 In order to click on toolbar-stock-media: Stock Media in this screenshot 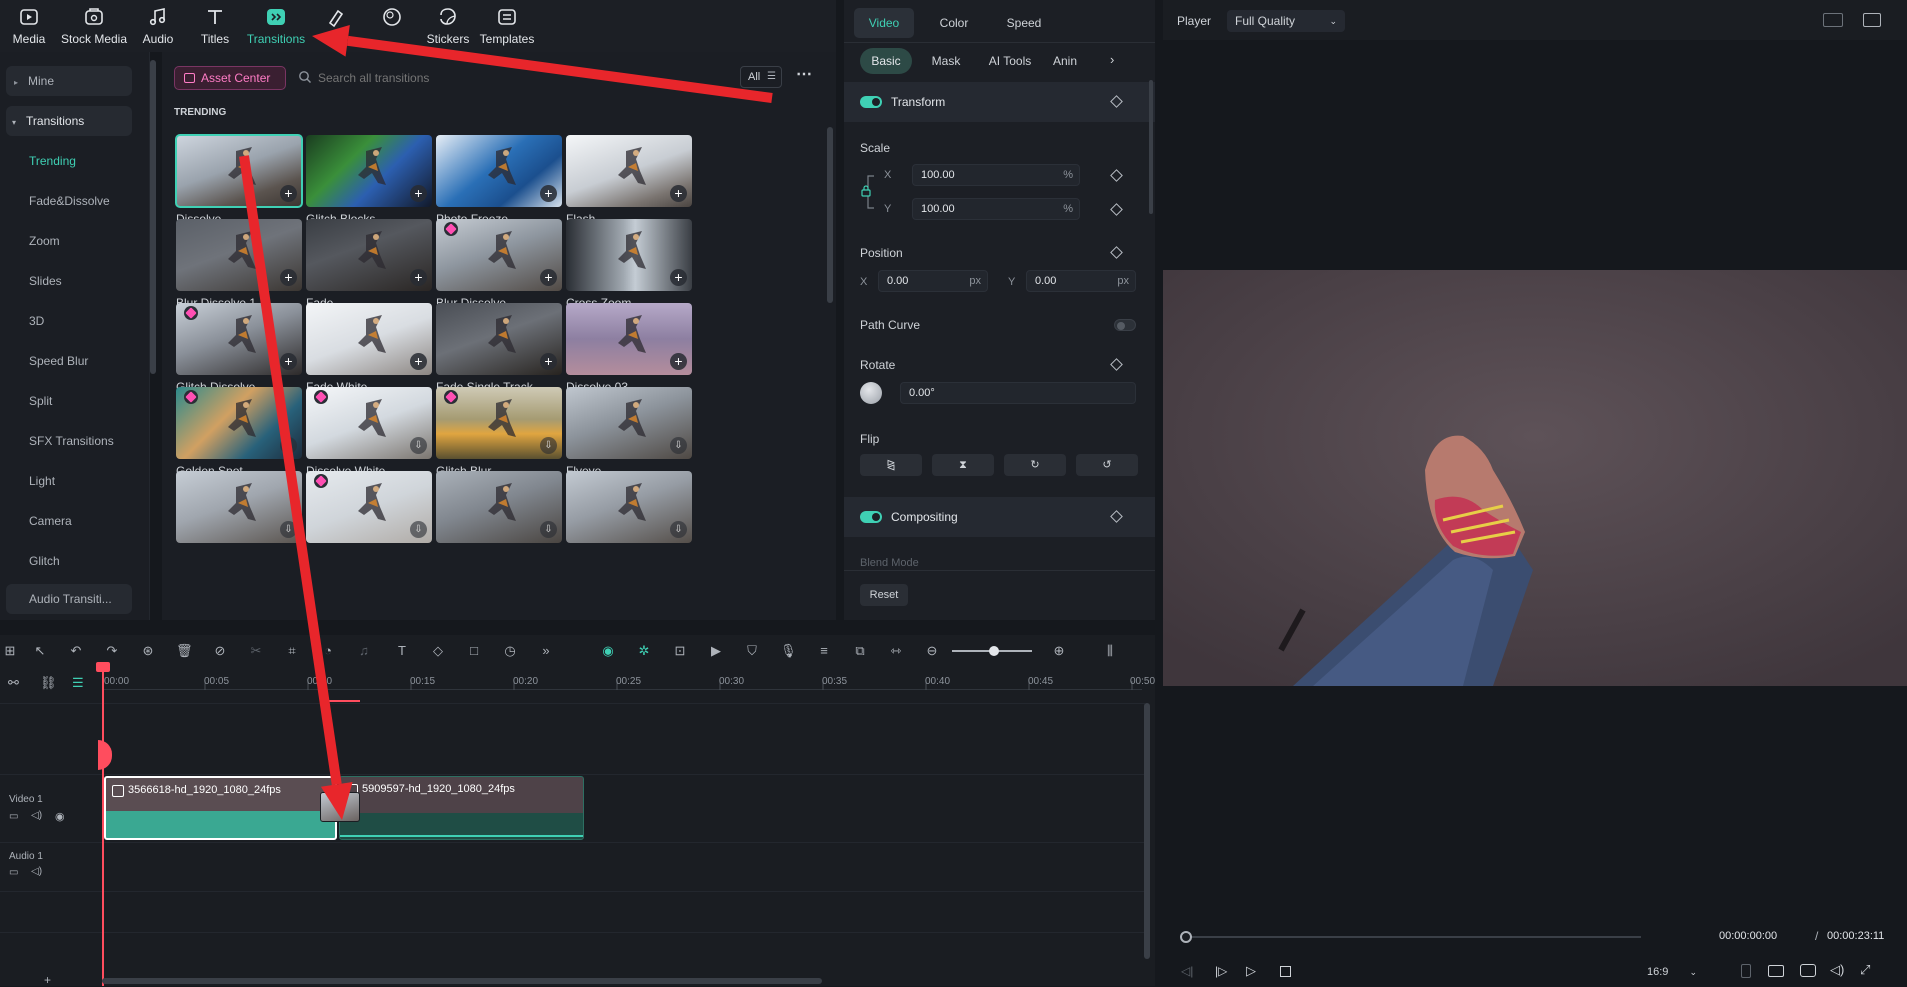, I will do `click(94, 26)`.